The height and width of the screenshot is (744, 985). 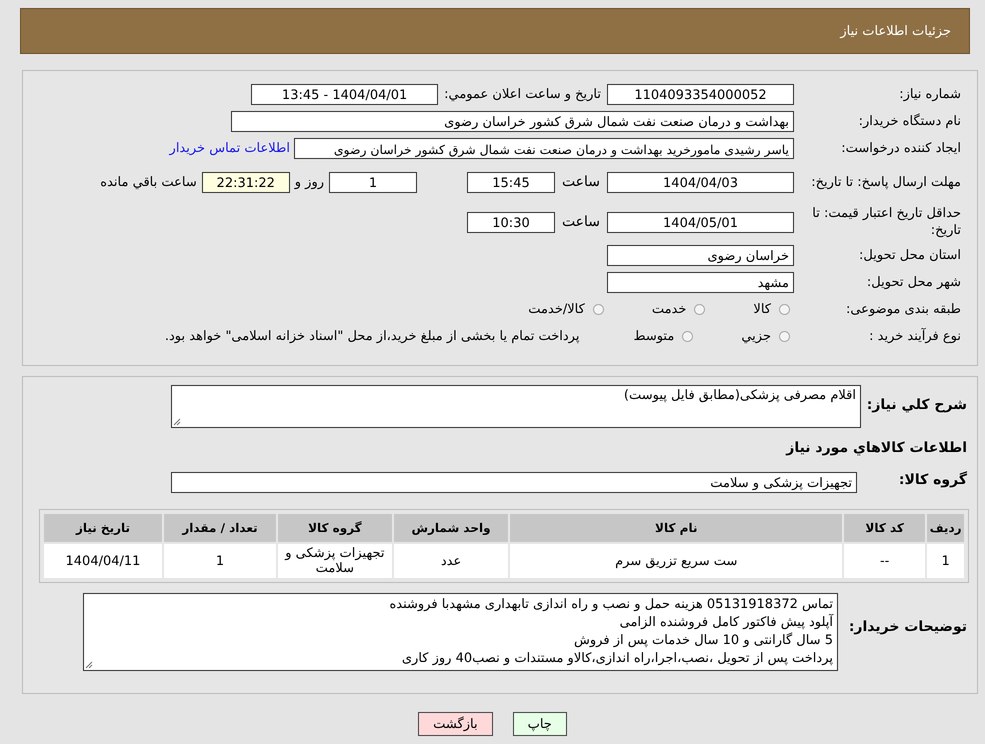 What do you see at coordinates (901, 148) in the screenshot?
I see `field-label: ایجاد کننده درخواست:` at bounding box center [901, 148].